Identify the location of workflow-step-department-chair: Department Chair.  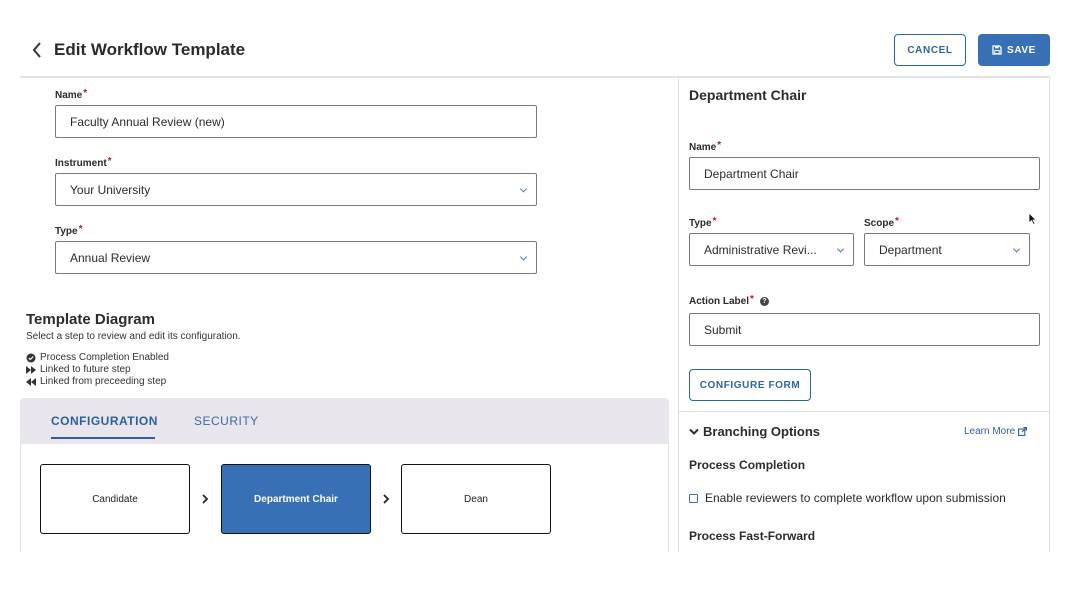
(296, 499).